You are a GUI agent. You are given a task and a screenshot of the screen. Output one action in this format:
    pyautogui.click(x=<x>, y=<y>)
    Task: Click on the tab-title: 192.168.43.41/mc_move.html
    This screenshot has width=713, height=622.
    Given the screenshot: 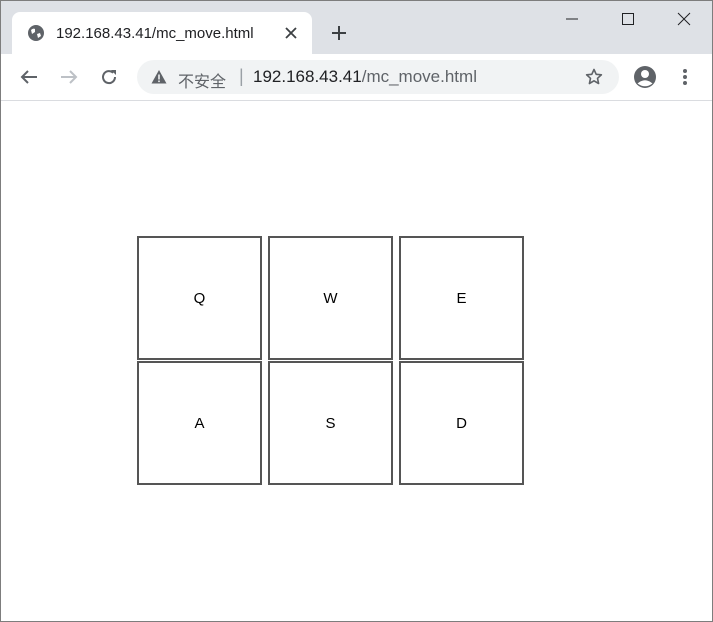 What is the action you would take?
    pyautogui.click(x=155, y=33)
    